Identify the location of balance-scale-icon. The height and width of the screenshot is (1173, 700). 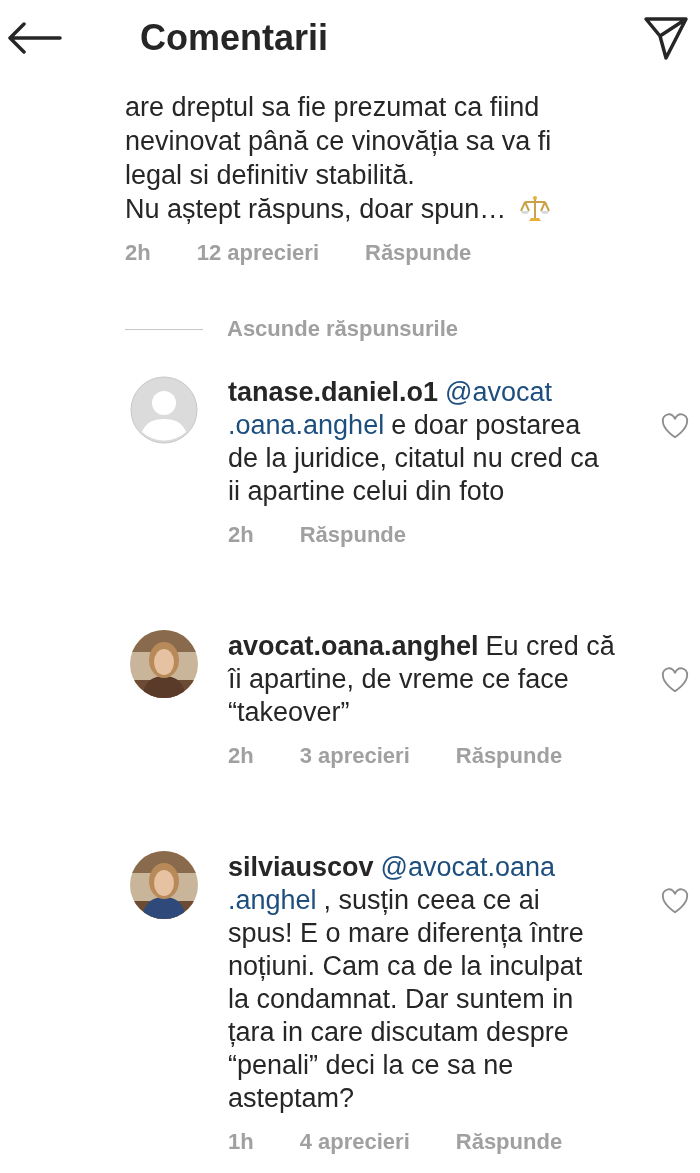
(535, 209).